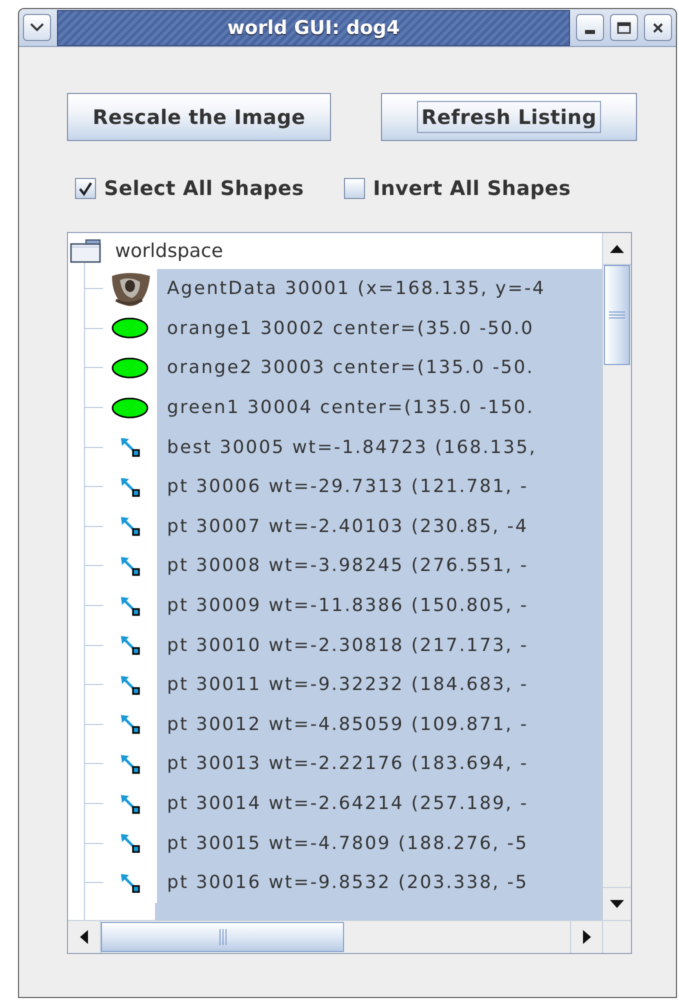  What do you see at coordinates (379, 486) in the screenshot?
I see `tree-node: pt 30006 wt=-29.7313 (121.781, -` at bounding box center [379, 486].